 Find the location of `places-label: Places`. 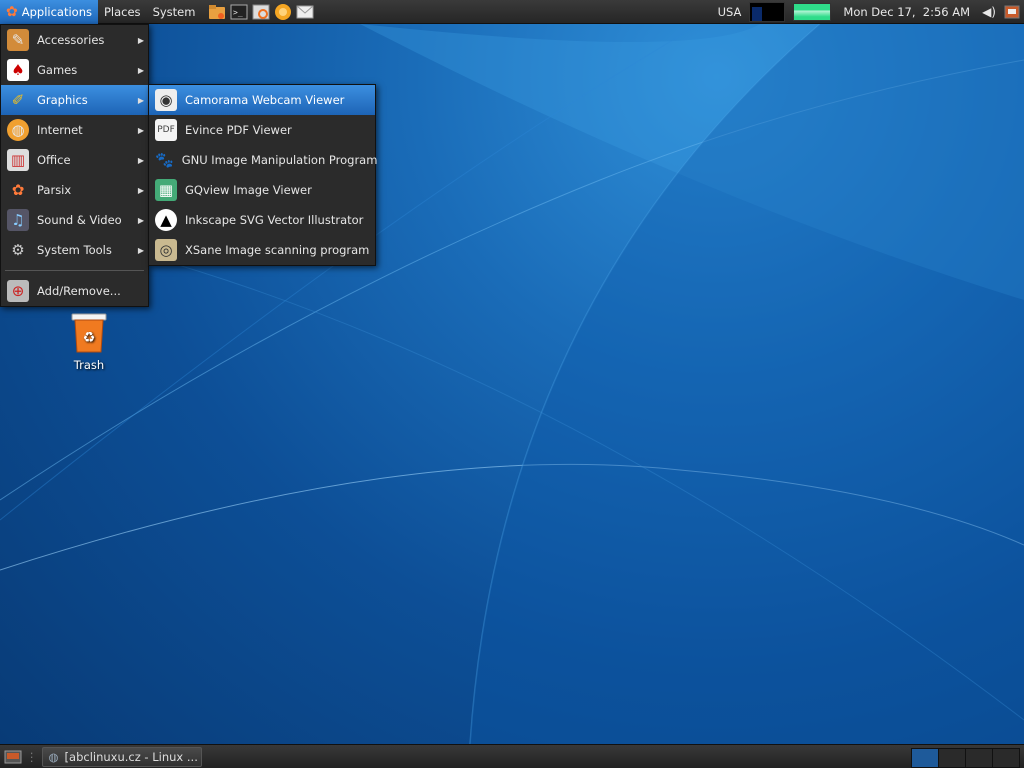

places-label: Places is located at coordinates (122, 11).